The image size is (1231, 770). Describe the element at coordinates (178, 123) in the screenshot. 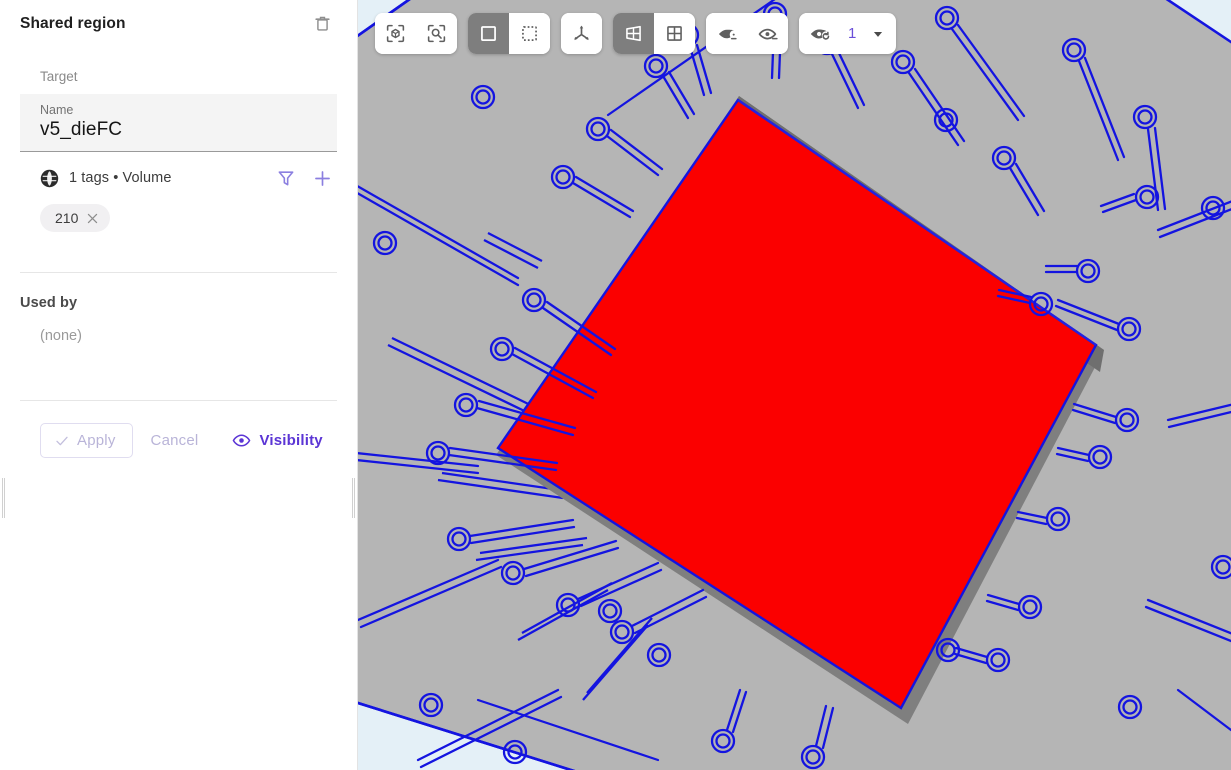

I see `name-input: Name v5_dieFC` at that location.